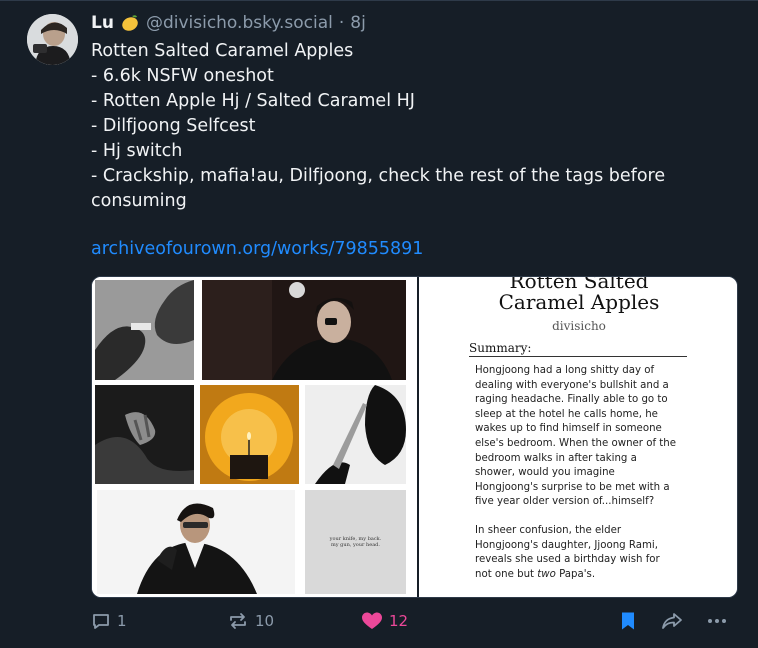 The image size is (758, 648). Describe the element at coordinates (130, 23) in the screenshot. I see `lemon-emoji-icon` at that location.